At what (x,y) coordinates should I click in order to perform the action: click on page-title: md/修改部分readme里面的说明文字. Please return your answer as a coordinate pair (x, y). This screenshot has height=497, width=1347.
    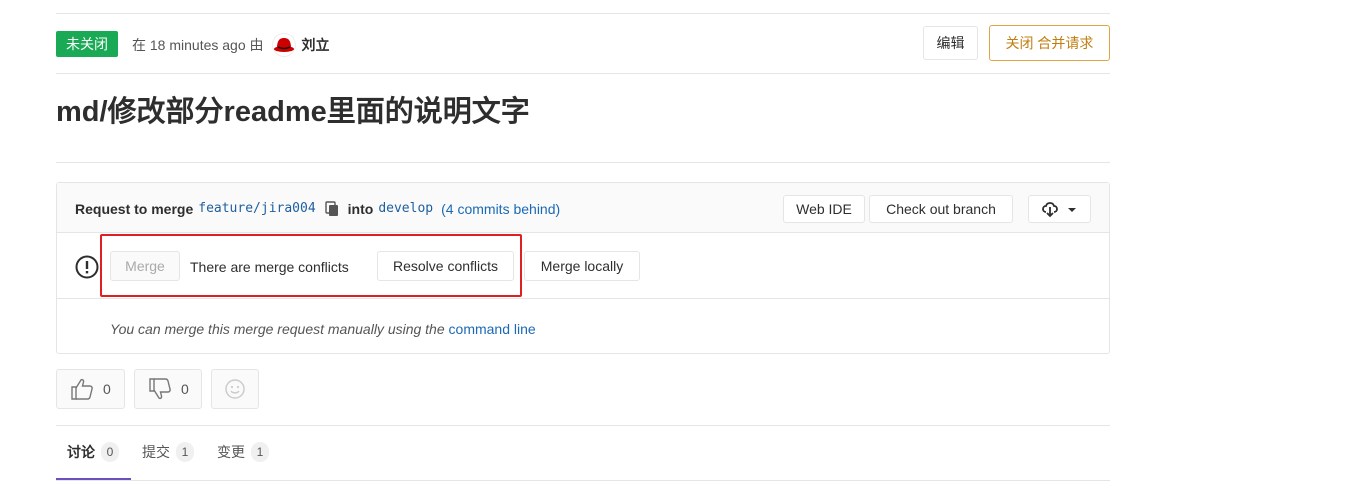
    Looking at the image, I should click on (293, 112).